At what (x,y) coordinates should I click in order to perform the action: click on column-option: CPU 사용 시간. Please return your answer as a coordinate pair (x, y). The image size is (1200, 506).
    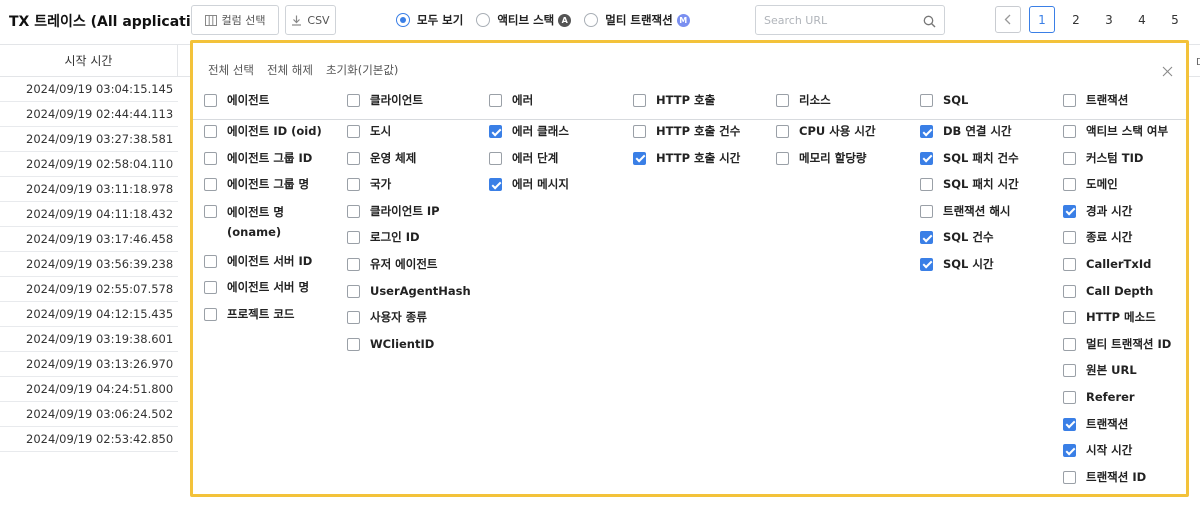
    Looking at the image, I should click on (826, 138).